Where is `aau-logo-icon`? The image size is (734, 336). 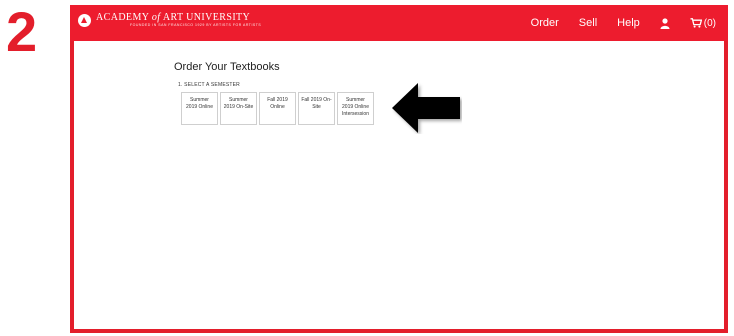
aau-logo-icon is located at coordinates (84, 20).